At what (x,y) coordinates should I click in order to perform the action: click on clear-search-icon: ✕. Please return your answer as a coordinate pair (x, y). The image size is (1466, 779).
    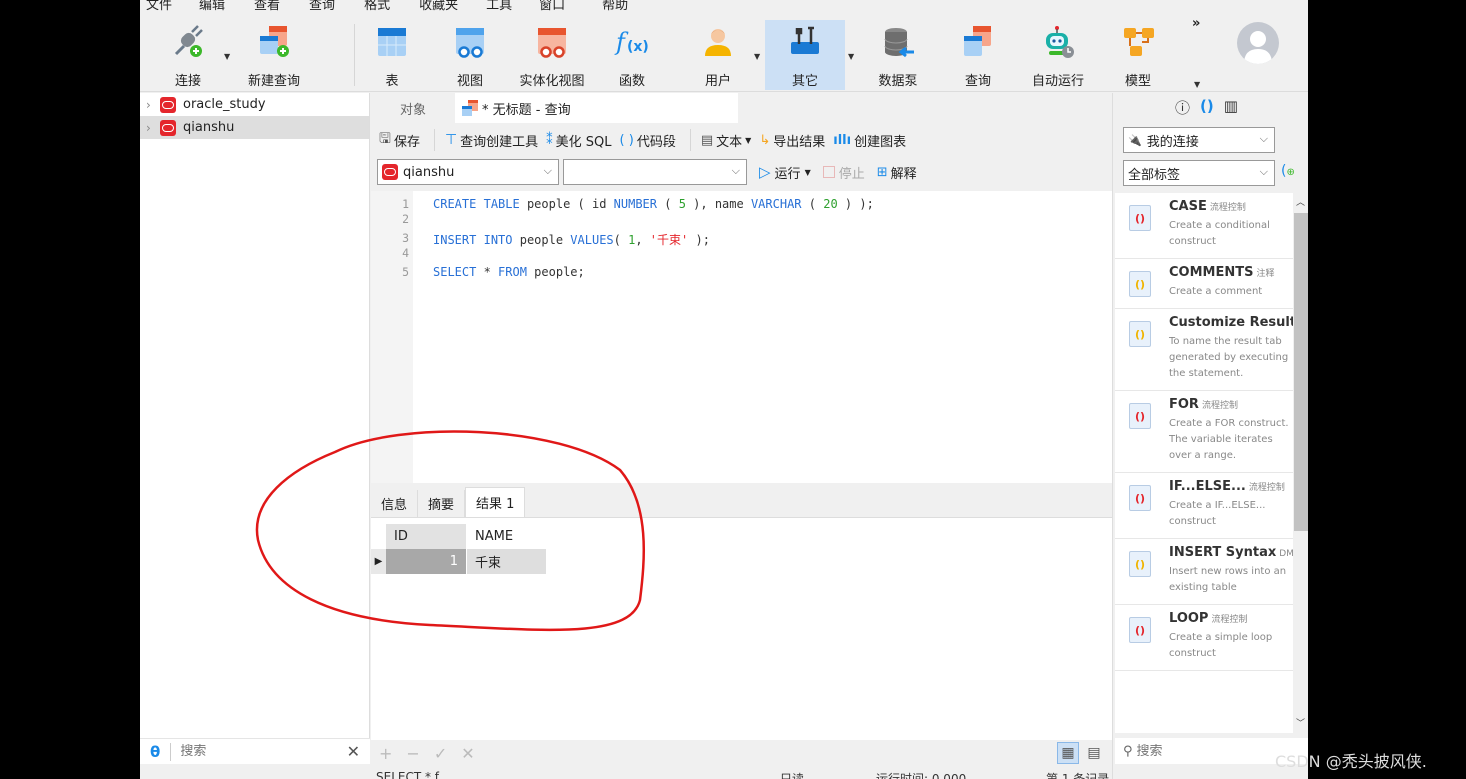
    Looking at the image, I should click on (353, 751).